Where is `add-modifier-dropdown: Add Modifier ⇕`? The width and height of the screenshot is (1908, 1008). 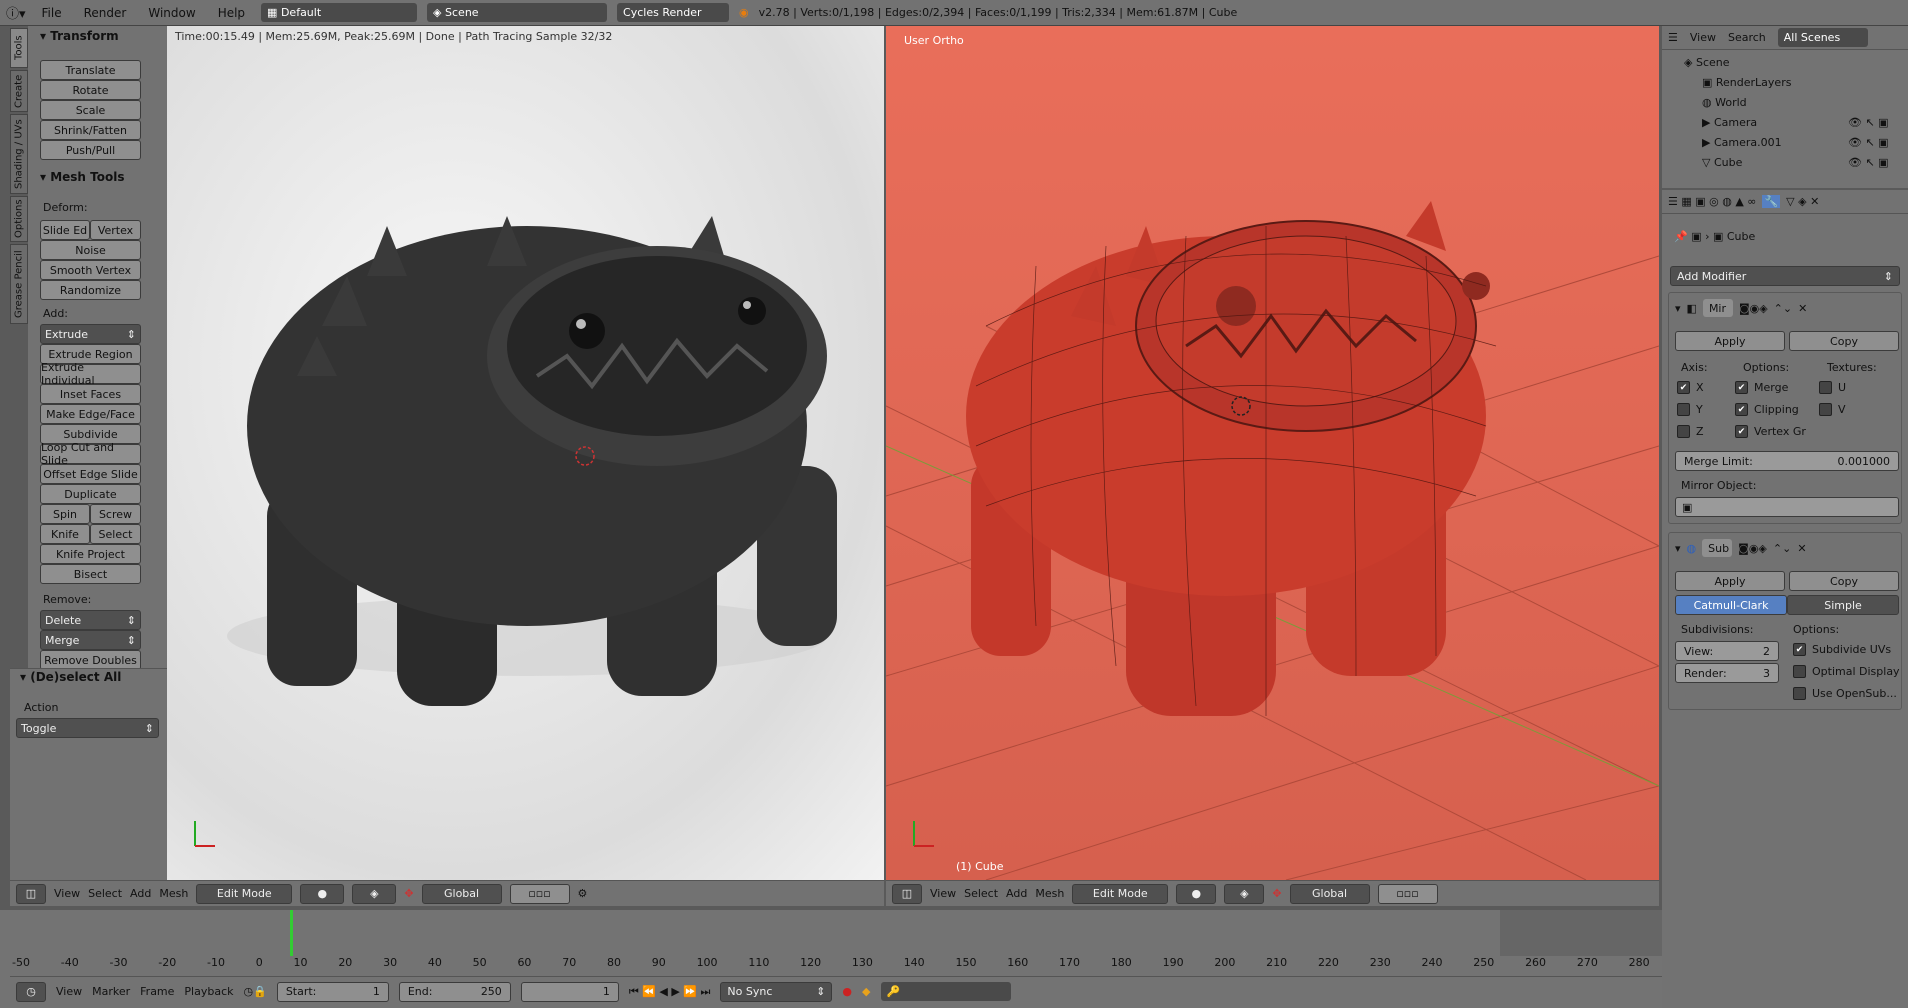
add-modifier-dropdown: Add Modifier ⇕ is located at coordinates (1785, 276).